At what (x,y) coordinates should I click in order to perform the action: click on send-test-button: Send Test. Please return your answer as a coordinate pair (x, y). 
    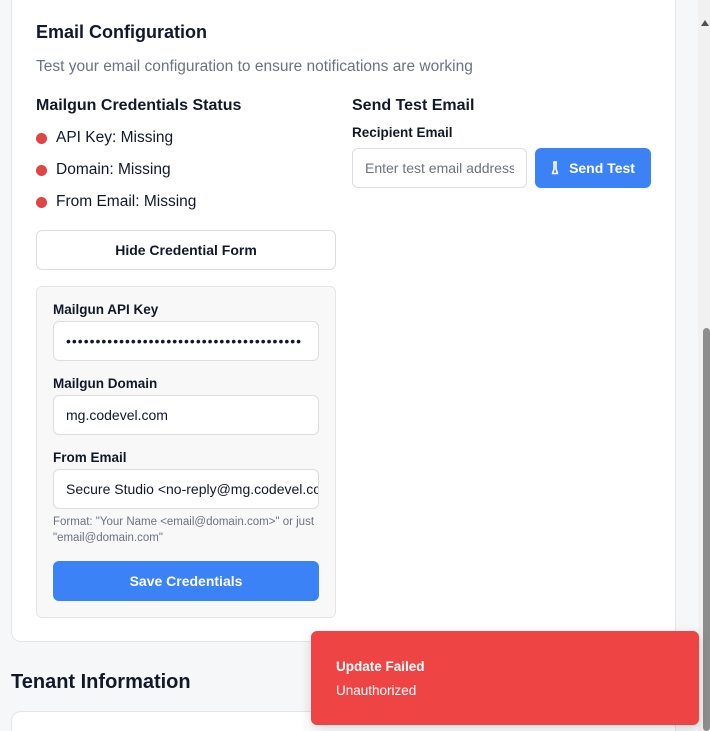
    Looking at the image, I should click on (593, 168).